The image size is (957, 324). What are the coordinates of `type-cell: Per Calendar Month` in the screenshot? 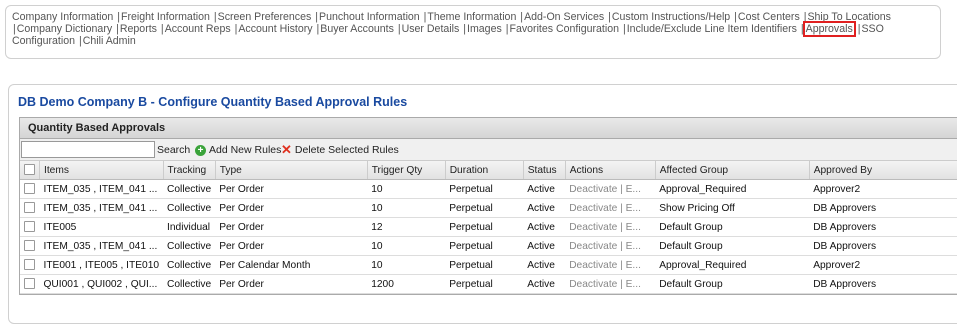 It's located at (291, 265).